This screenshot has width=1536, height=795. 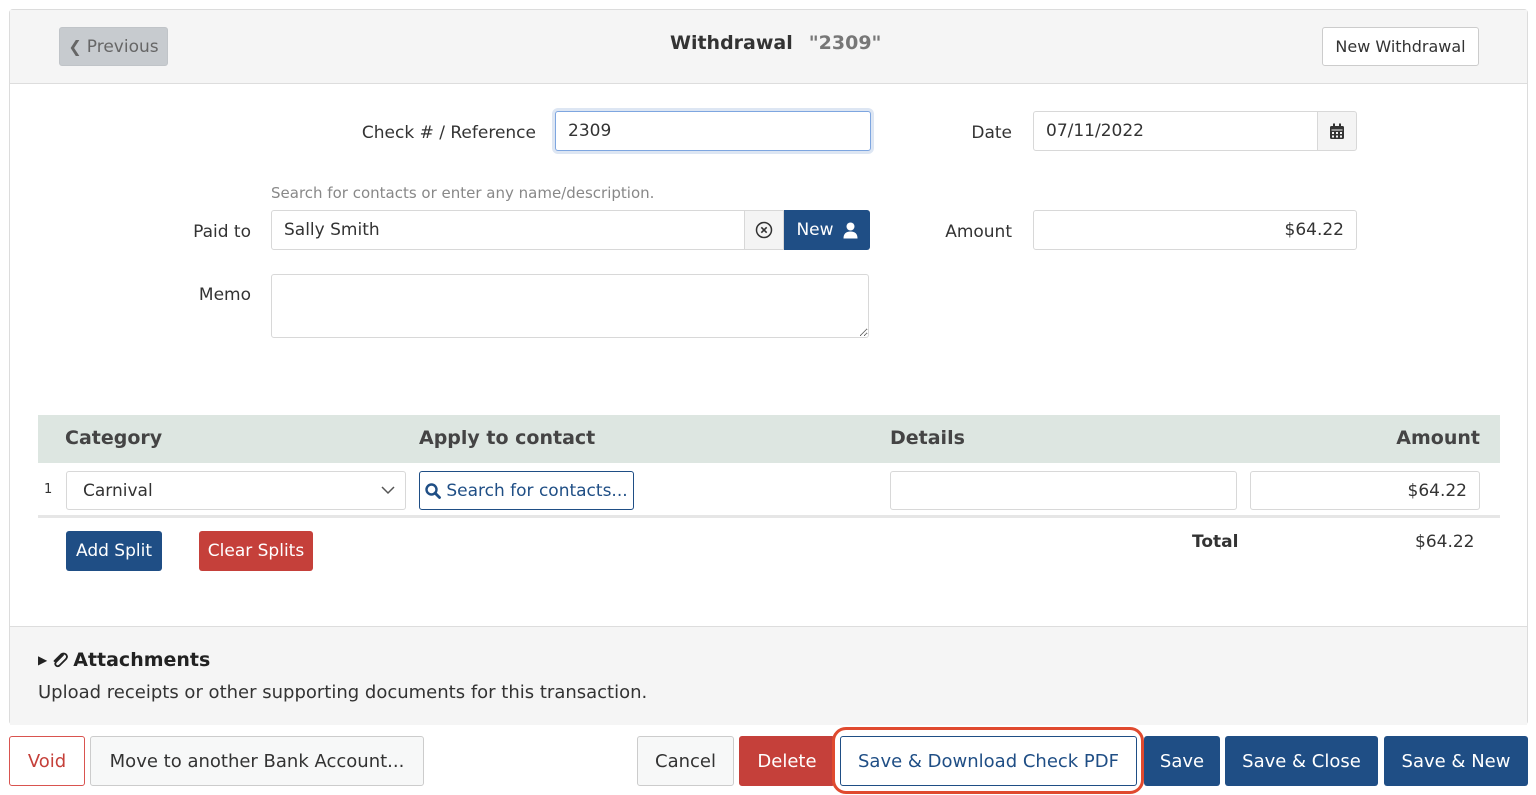 What do you see at coordinates (114, 438) in the screenshot?
I see `column-header-category: Category` at bounding box center [114, 438].